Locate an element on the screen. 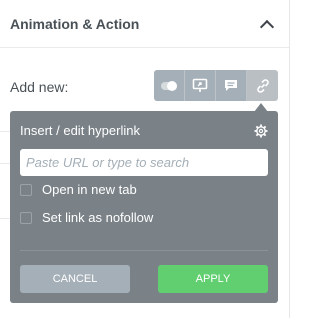 Image resolution: width=320 pixels, height=318 pixels. nofollow-label: Set link as nofollow is located at coordinates (98, 217).